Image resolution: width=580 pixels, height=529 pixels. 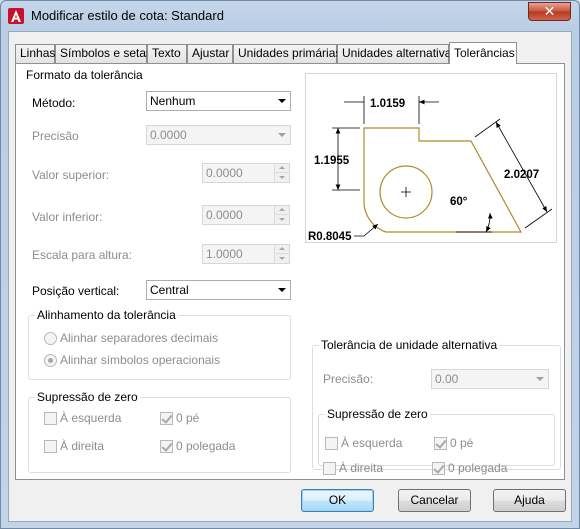 What do you see at coordinates (50, 418) in the screenshot?
I see `checkbox-a-esquerda` at bounding box center [50, 418].